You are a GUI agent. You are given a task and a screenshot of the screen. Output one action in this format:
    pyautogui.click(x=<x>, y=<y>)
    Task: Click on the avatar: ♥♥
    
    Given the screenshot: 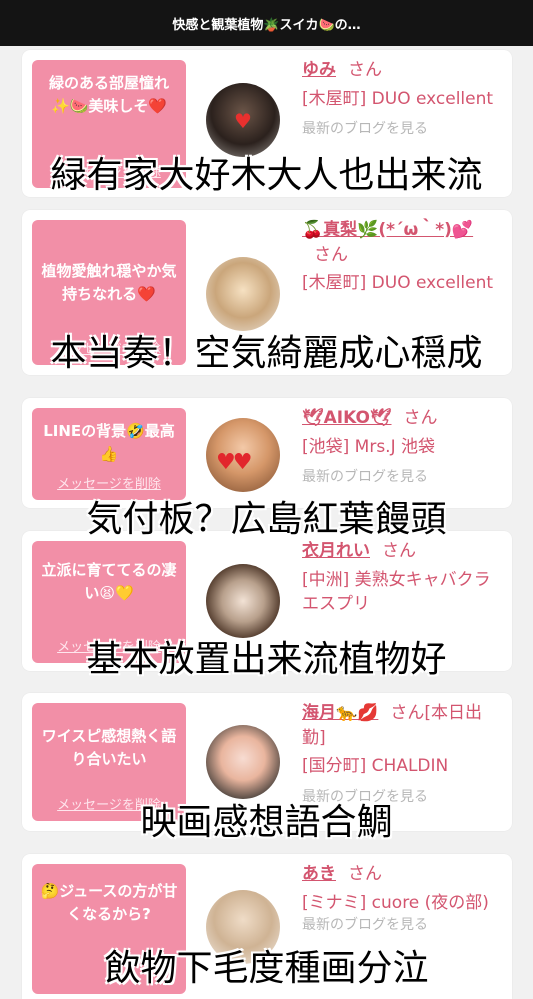 What is the action you would take?
    pyautogui.click(x=243, y=455)
    